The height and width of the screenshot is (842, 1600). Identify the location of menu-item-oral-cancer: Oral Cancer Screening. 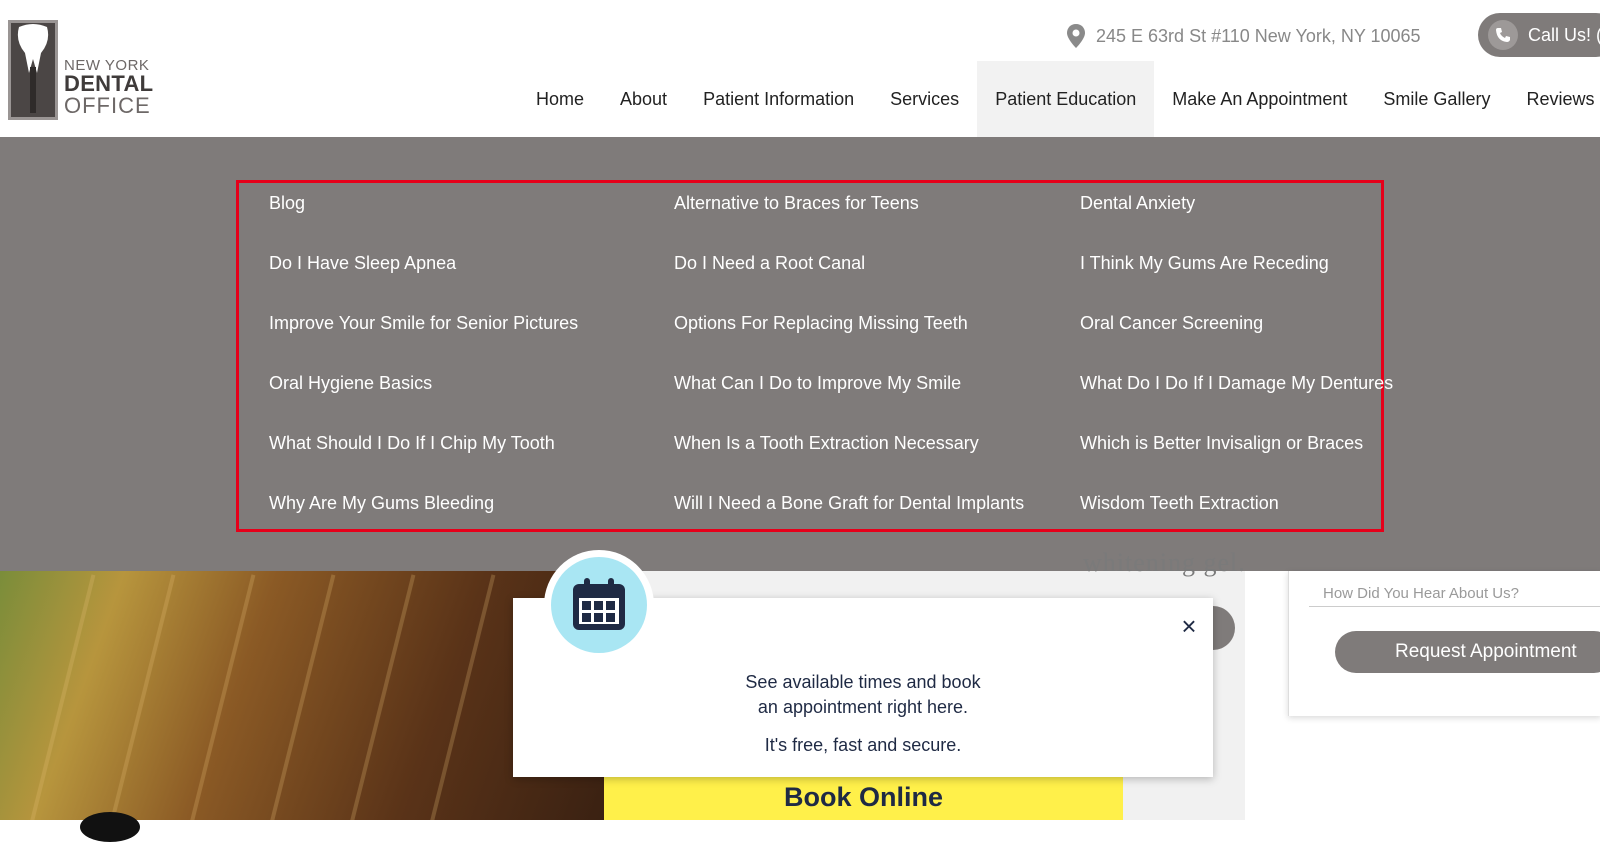
(1171, 323).